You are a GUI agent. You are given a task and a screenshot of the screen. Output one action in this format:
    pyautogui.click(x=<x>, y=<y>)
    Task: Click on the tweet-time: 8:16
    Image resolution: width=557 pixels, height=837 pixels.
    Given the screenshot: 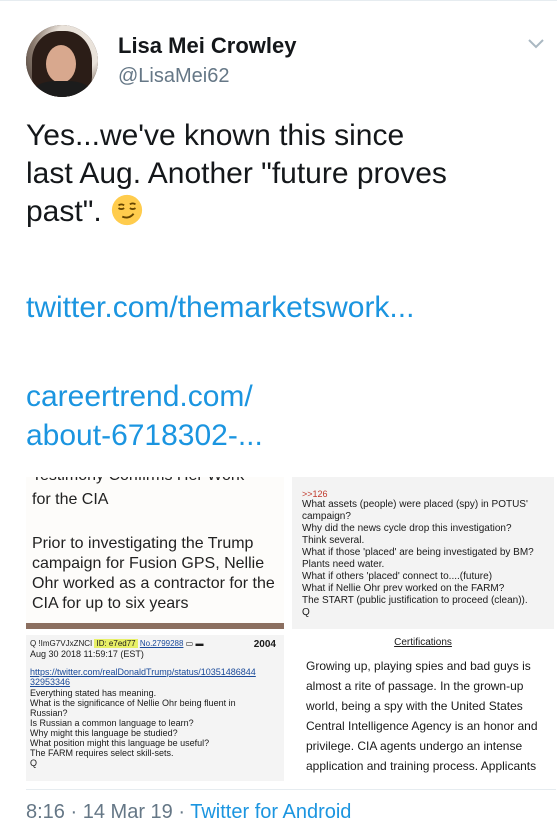 What is the action you would take?
    pyautogui.click(x=45, y=812)
    